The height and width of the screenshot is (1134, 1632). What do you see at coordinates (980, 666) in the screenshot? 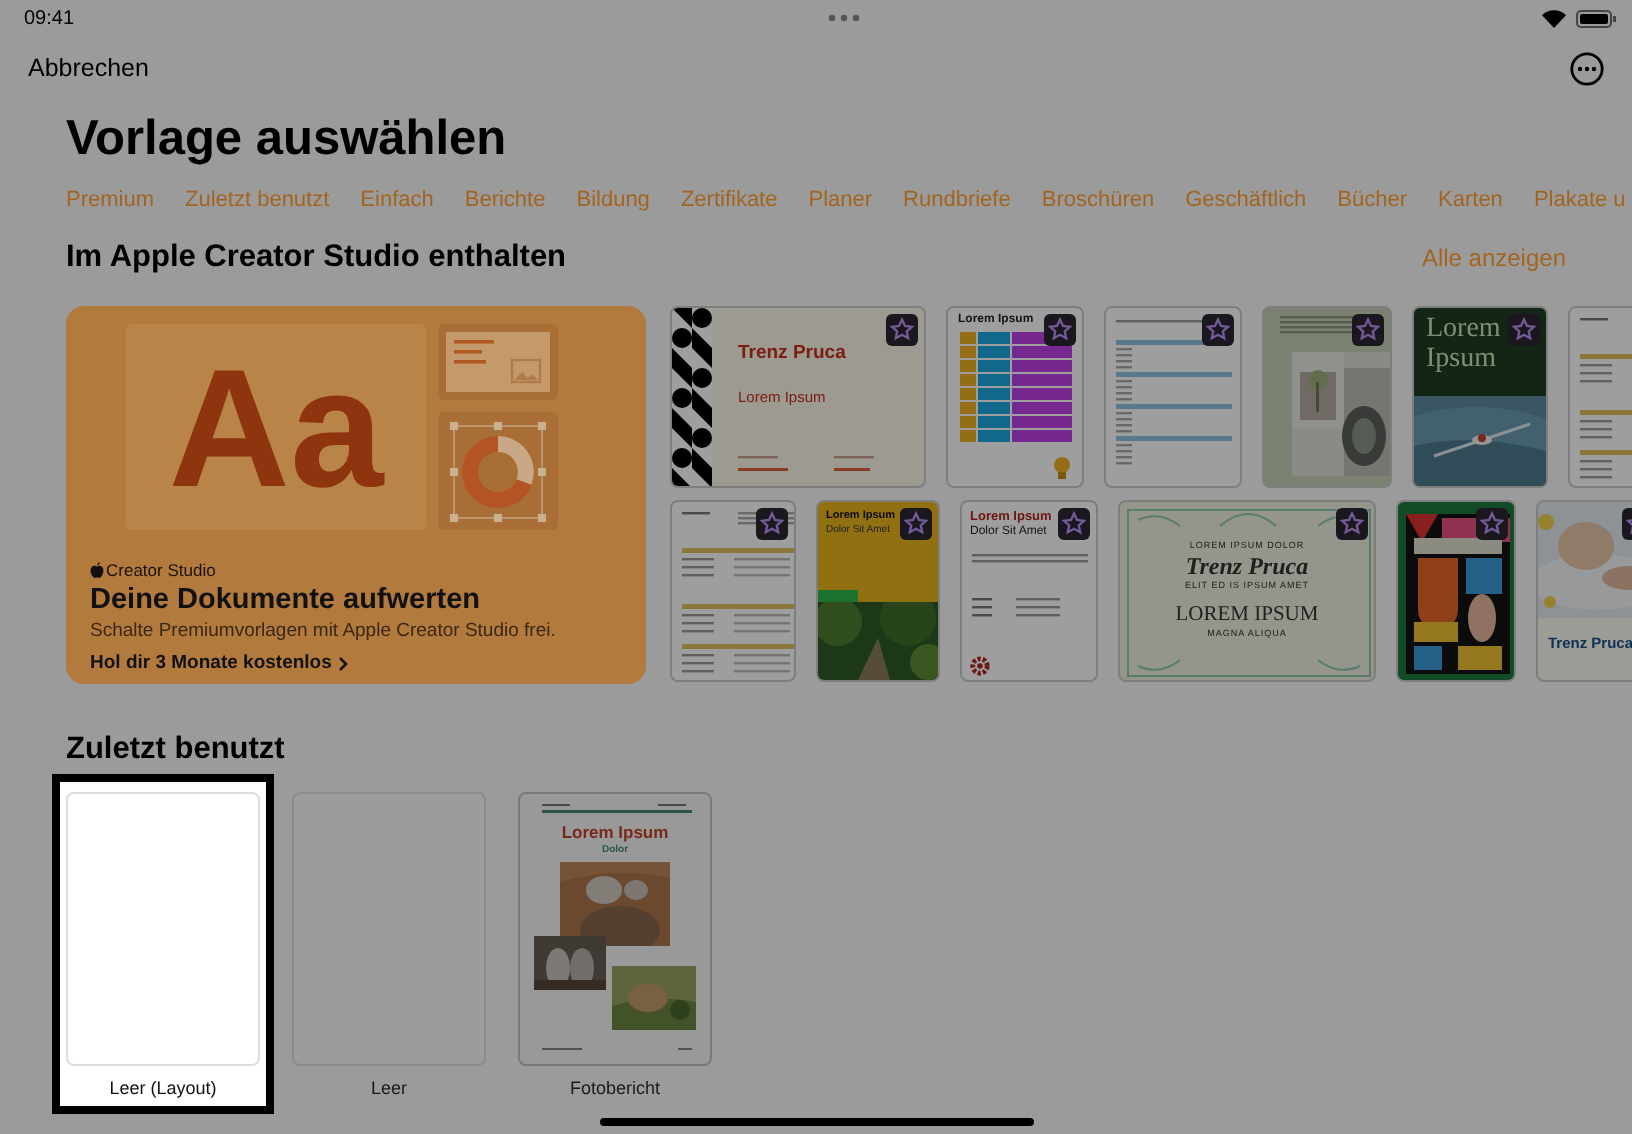
I see `gear-icon` at bounding box center [980, 666].